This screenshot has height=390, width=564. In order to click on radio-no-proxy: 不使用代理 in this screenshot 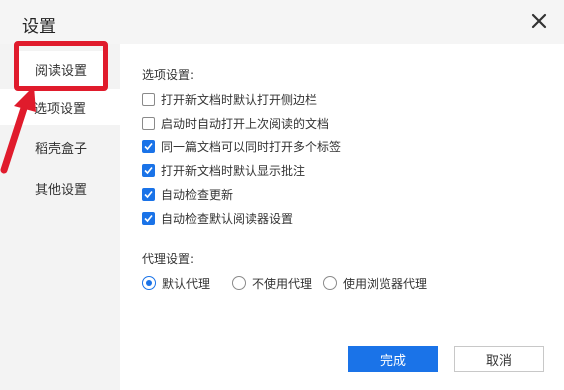, I will do `click(272, 283)`.